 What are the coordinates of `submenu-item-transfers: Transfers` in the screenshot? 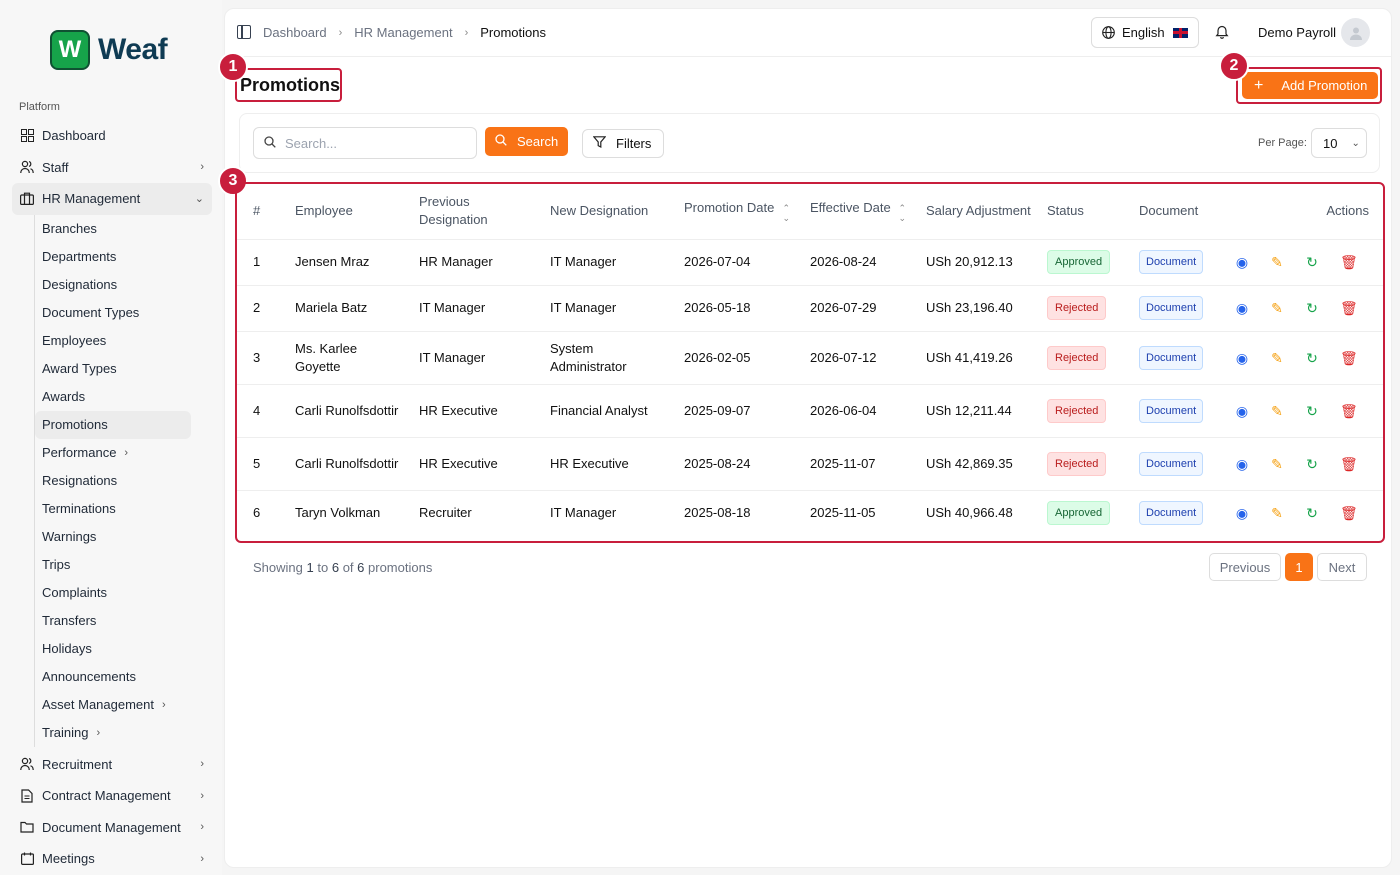 It's located at (113, 621).